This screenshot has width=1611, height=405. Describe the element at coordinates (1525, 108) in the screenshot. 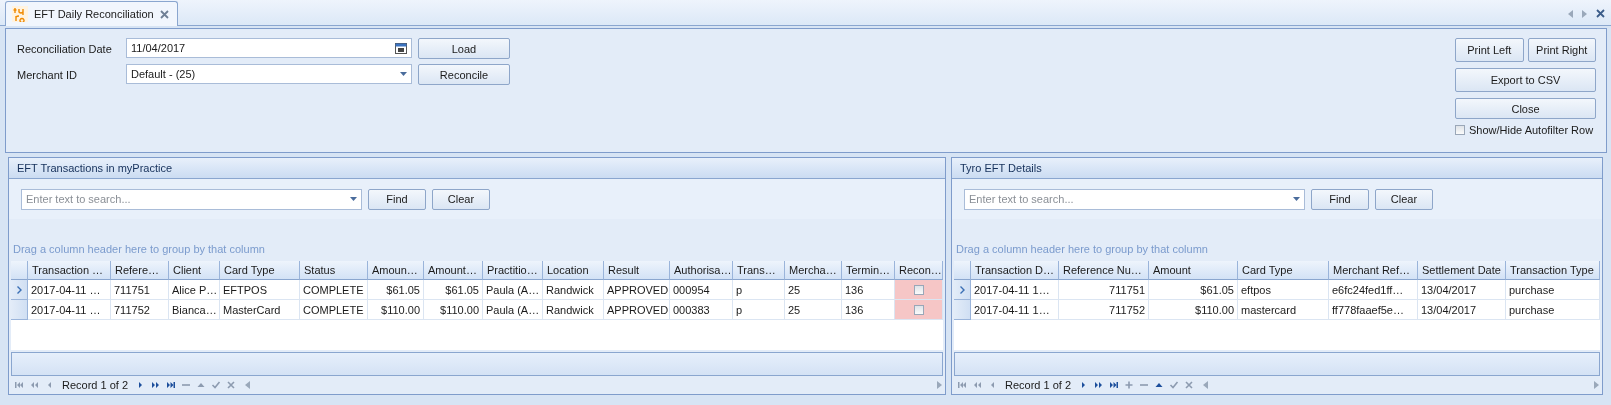

I see `action-button: Close` at that location.